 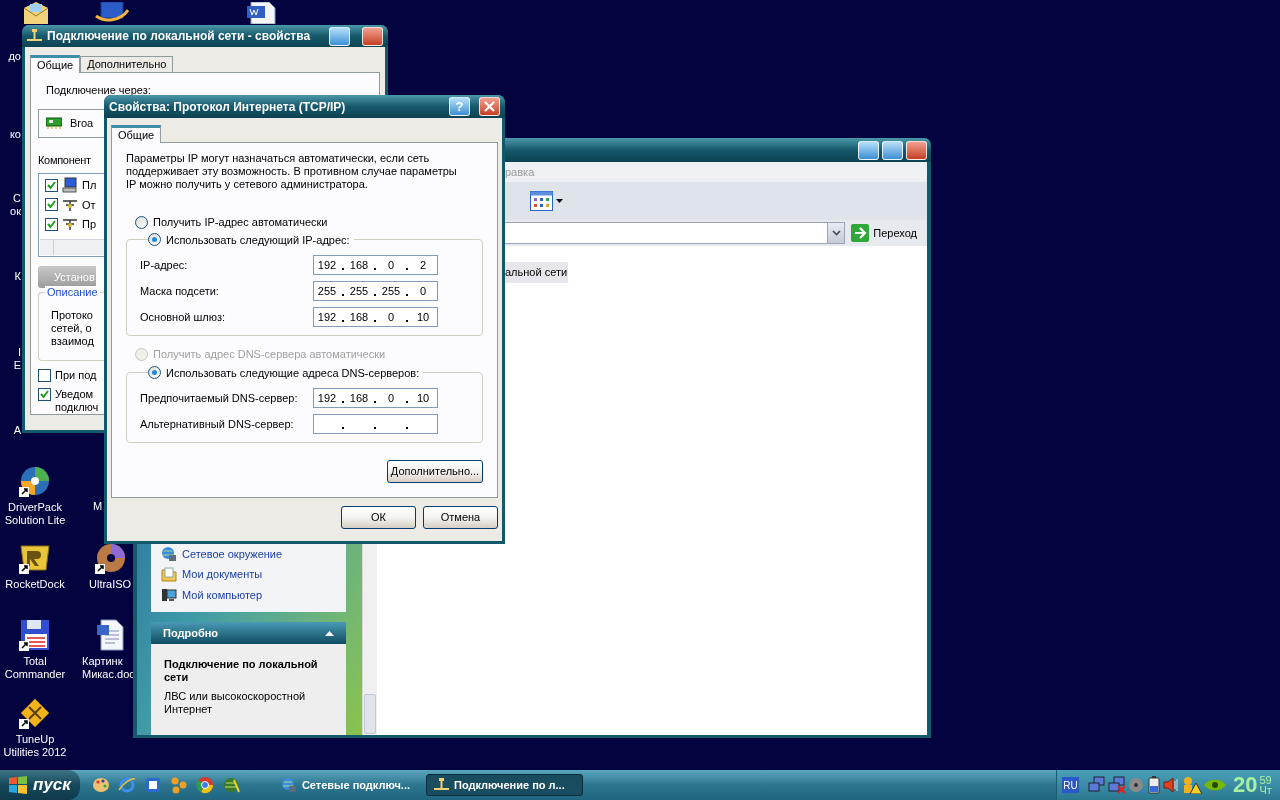 I want to click on close-icon, so click(x=489, y=106).